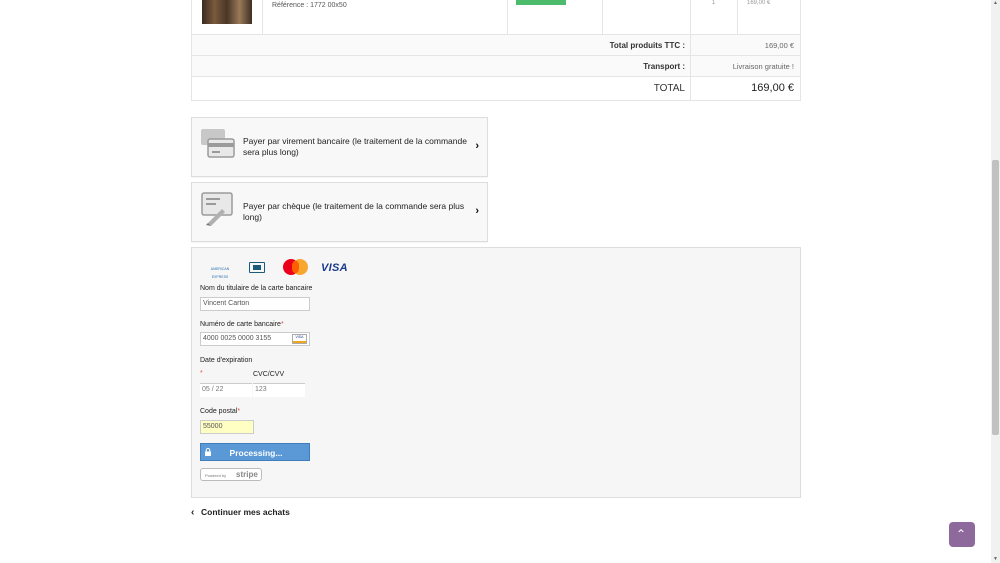  What do you see at coordinates (995, 297) in the screenshot?
I see `scrollbar-thumb` at bounding box center [995, 297].